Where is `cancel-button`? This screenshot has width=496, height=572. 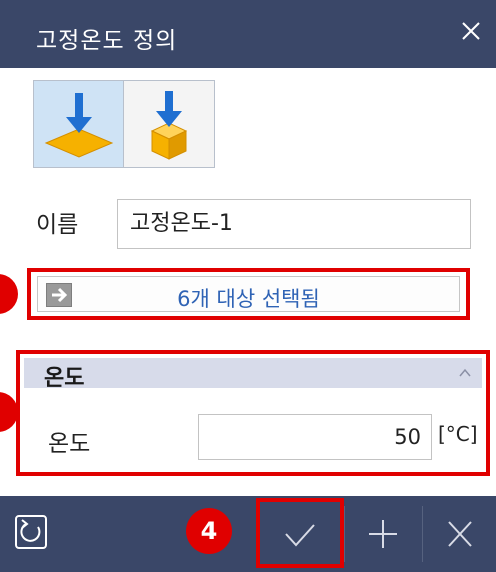 cancel-button is located at coordinates (459, 534).